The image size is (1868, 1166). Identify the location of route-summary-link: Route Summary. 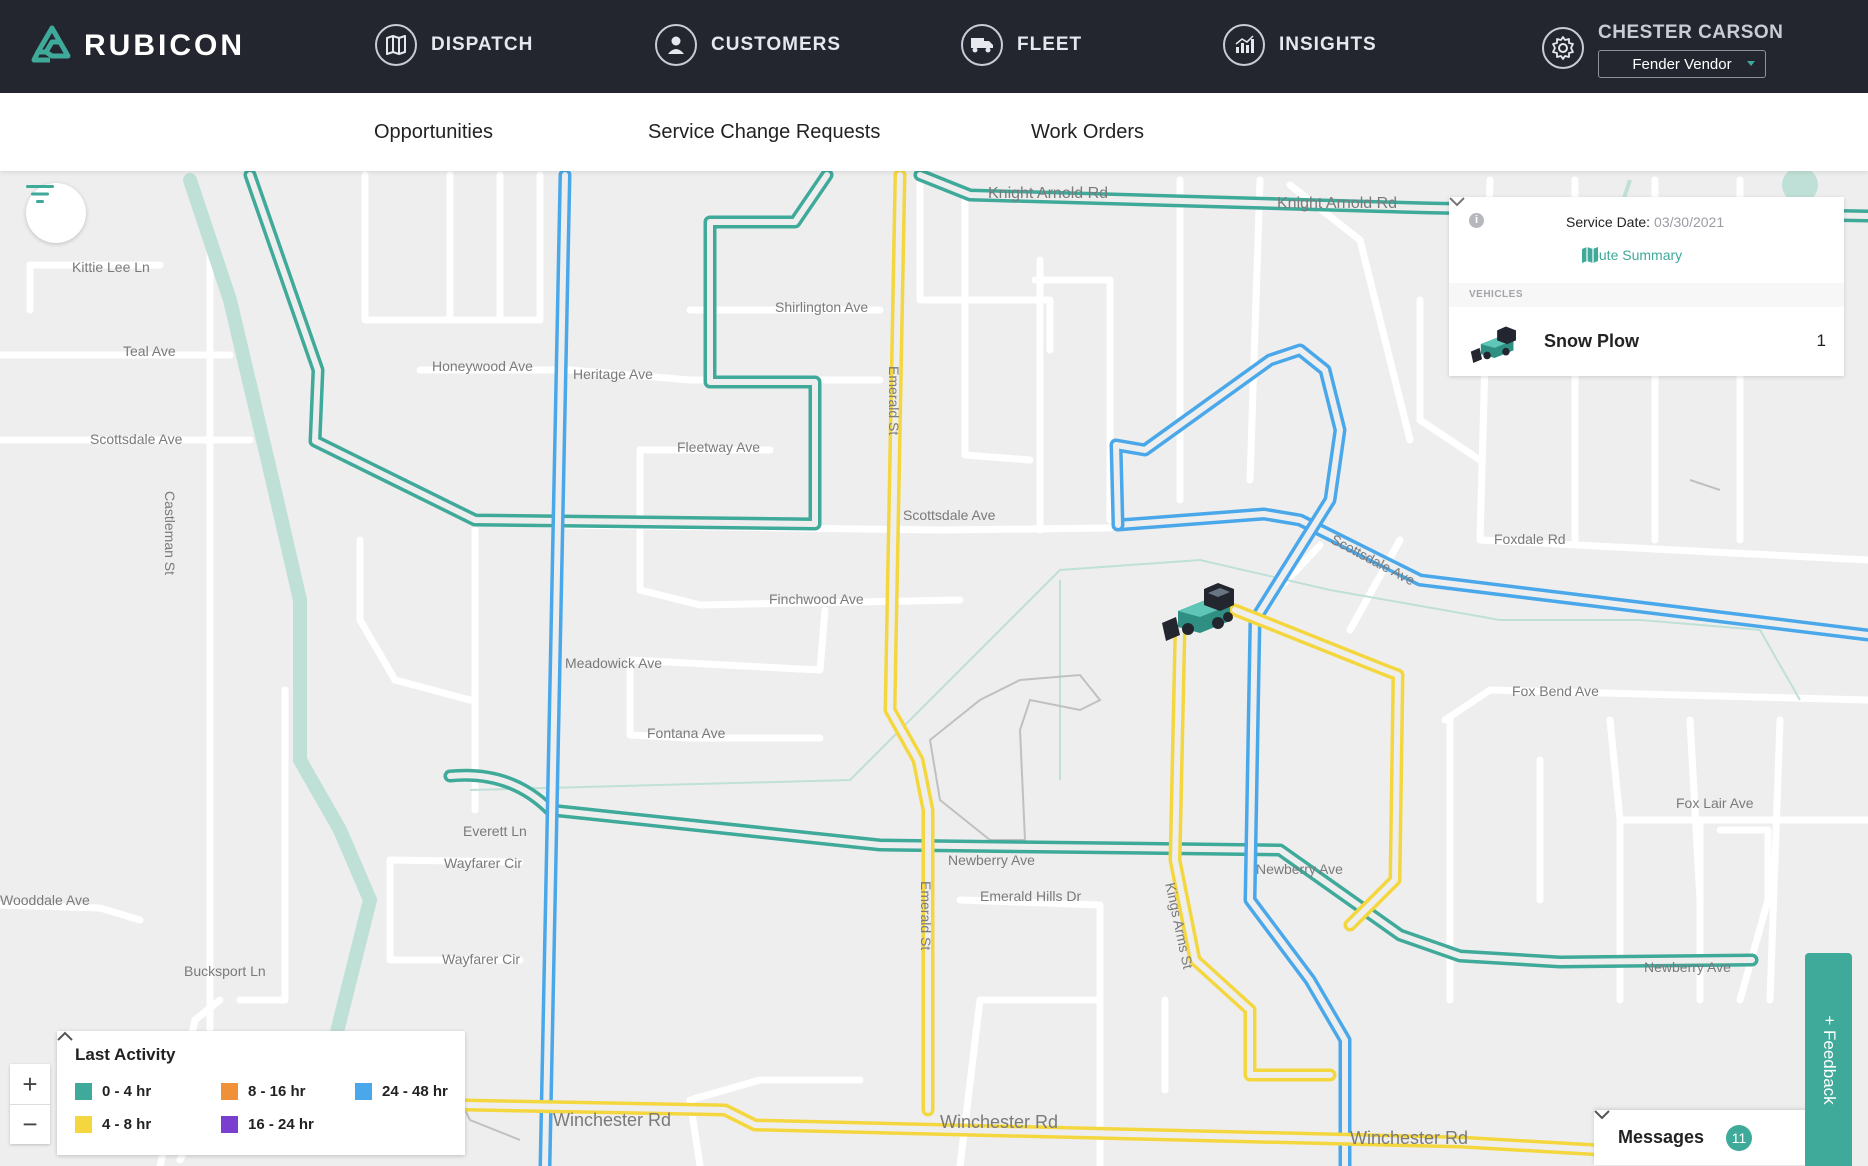
(1631, 255).